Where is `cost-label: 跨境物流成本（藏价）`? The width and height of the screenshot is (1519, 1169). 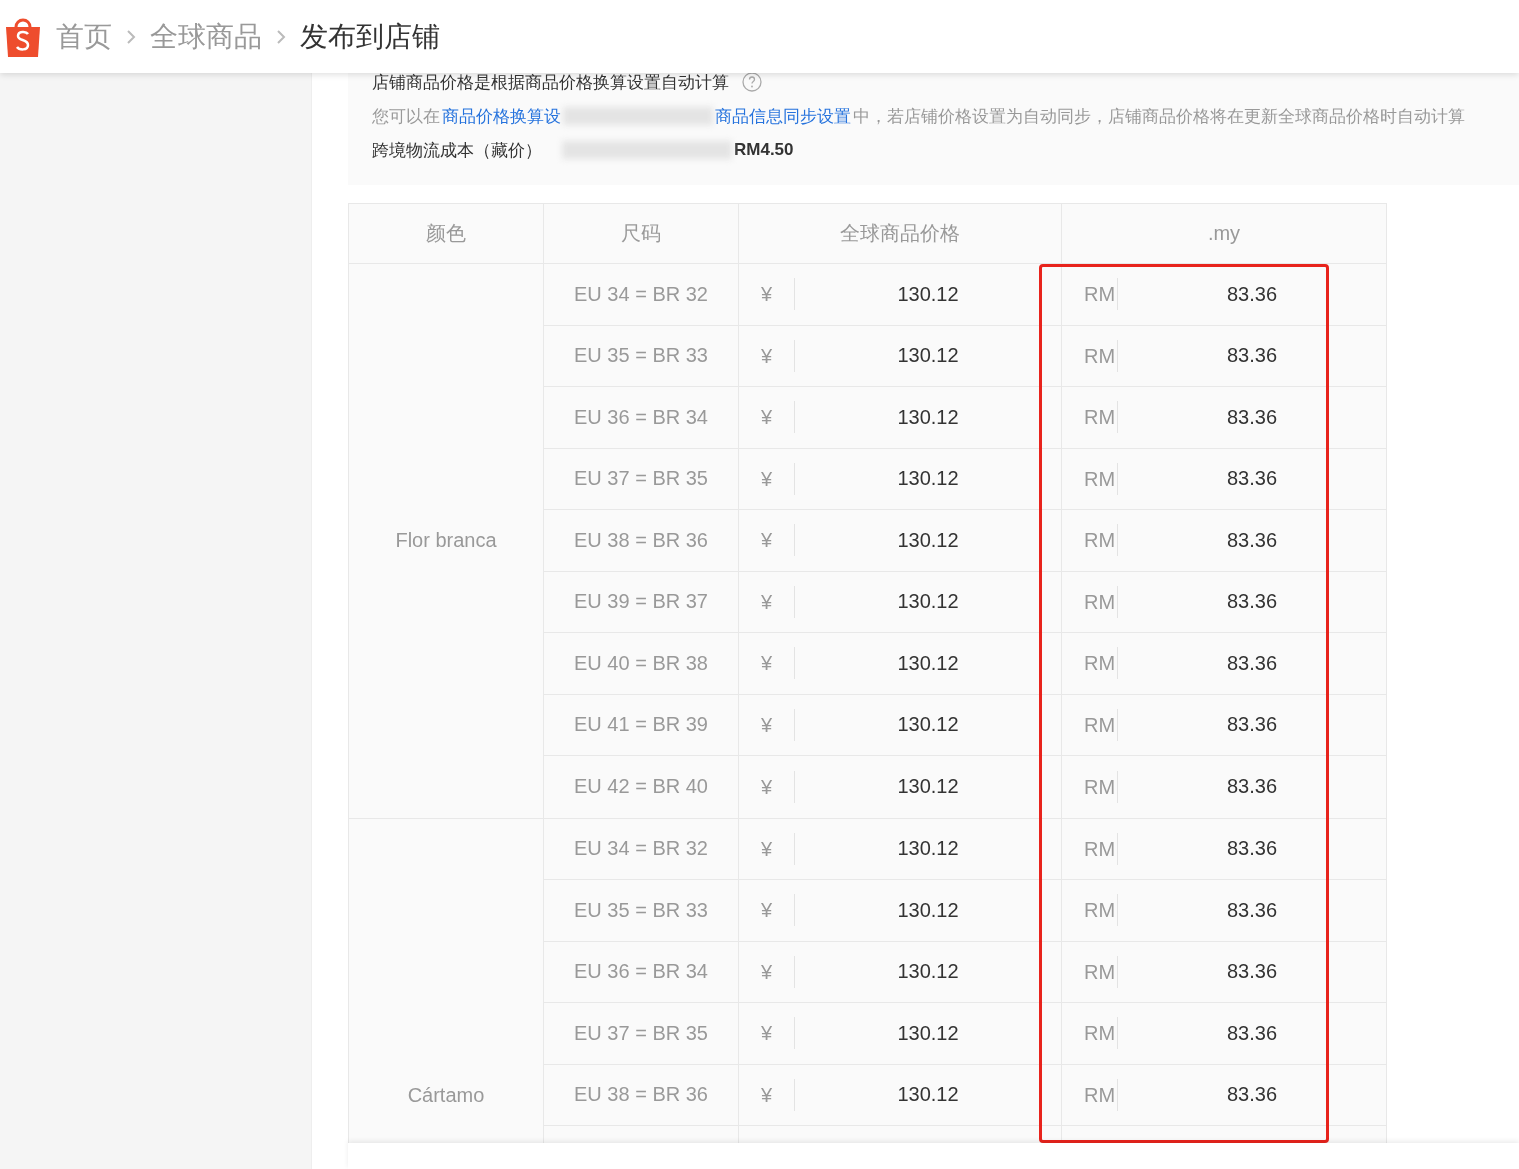 cost-label: 跨境物流成本（藏价） is located at coordinates (457, 150).